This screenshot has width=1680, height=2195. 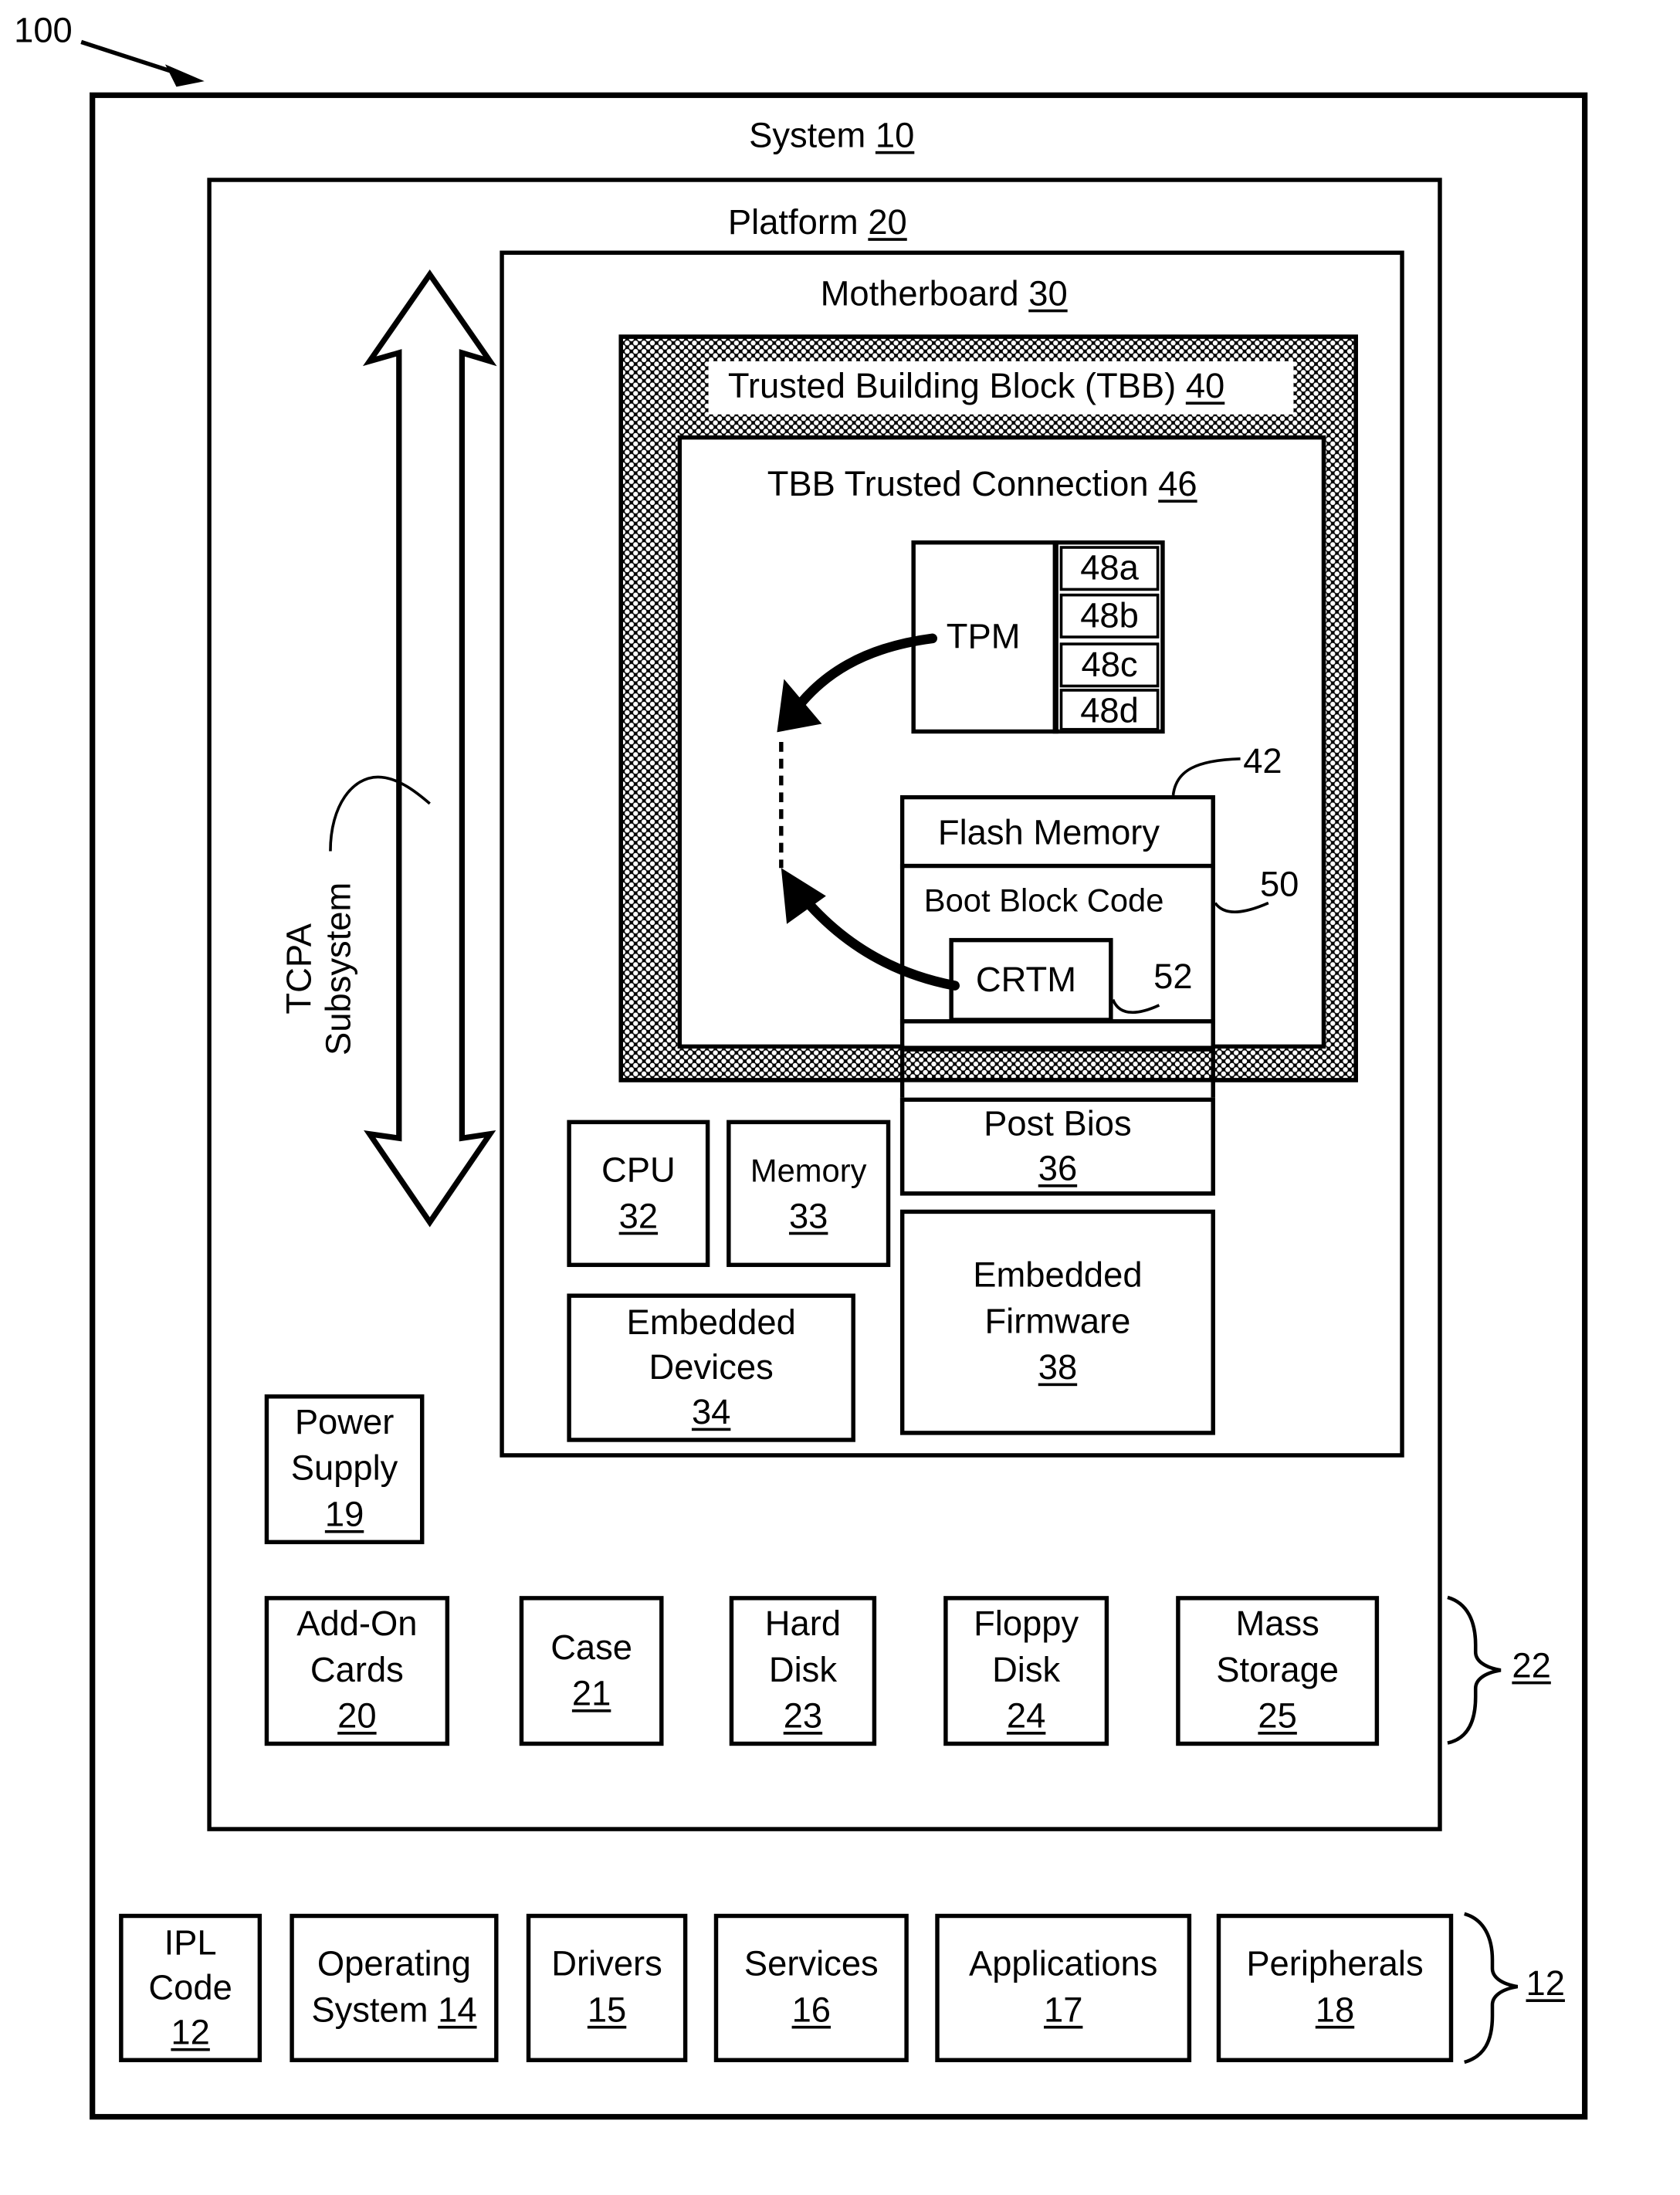 What do you see at coordinates (1026, 1716) in the screenshot?
I see `floppy-disk-ref: 24` at bounding box center [1026, 1716].